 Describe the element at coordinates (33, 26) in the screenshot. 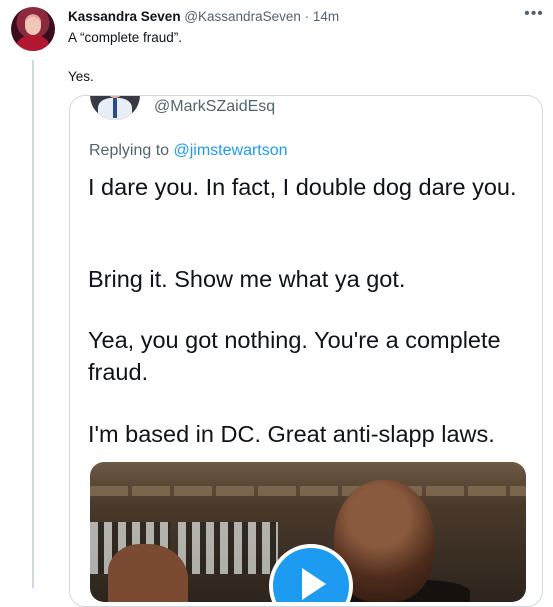

I see `avatar-face` at that location.